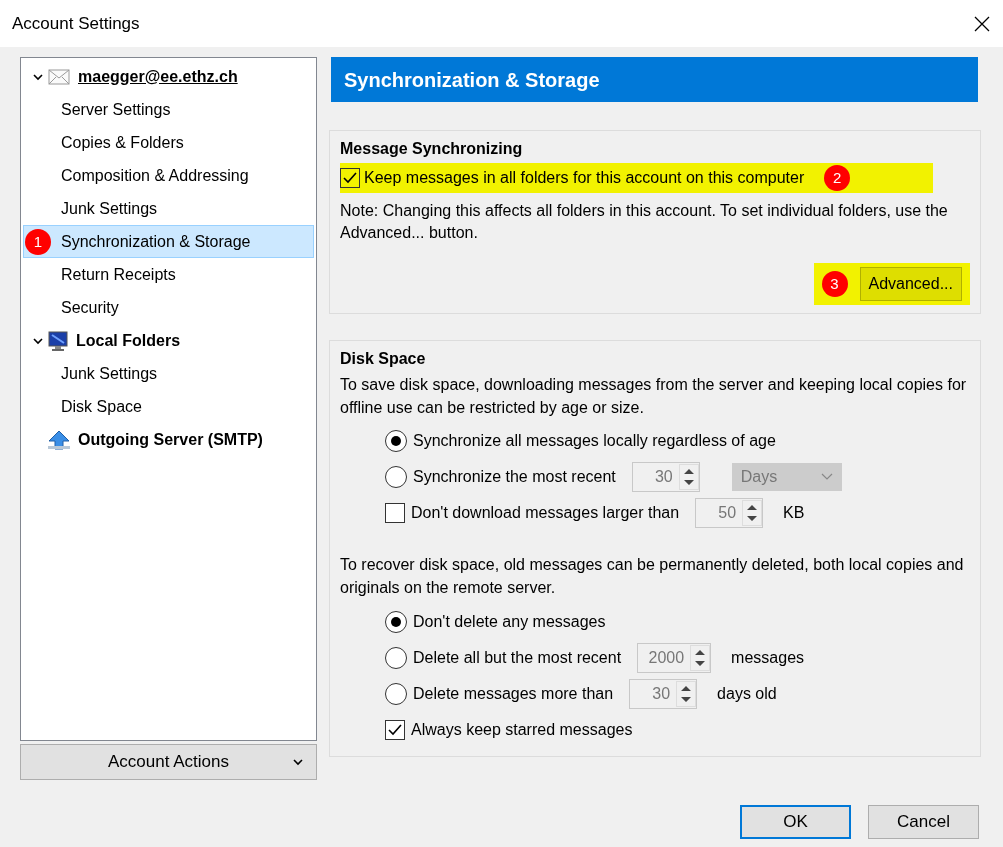 This screenshot has width=1003, height=847. Describe the element at coordinates (432, 149) in the screenshot. I see `section-heading: Message Synchronizing` at that location.